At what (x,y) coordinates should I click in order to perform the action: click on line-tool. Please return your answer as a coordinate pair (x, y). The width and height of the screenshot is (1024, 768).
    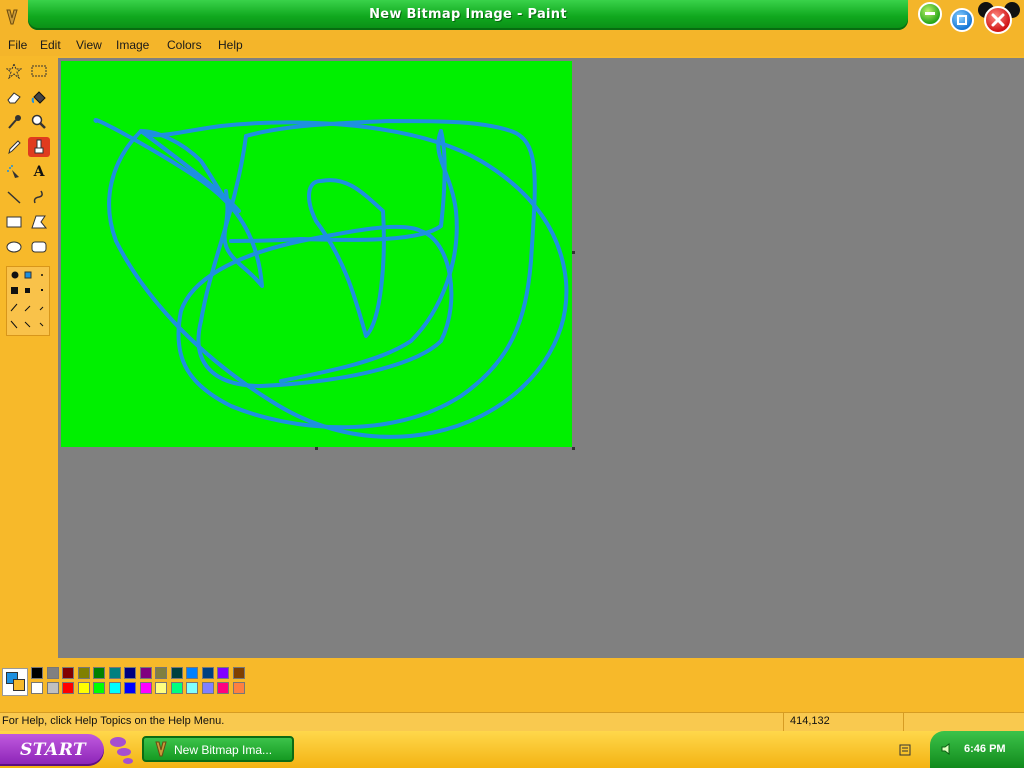
    Looking at the image, I should click on (14, 197).